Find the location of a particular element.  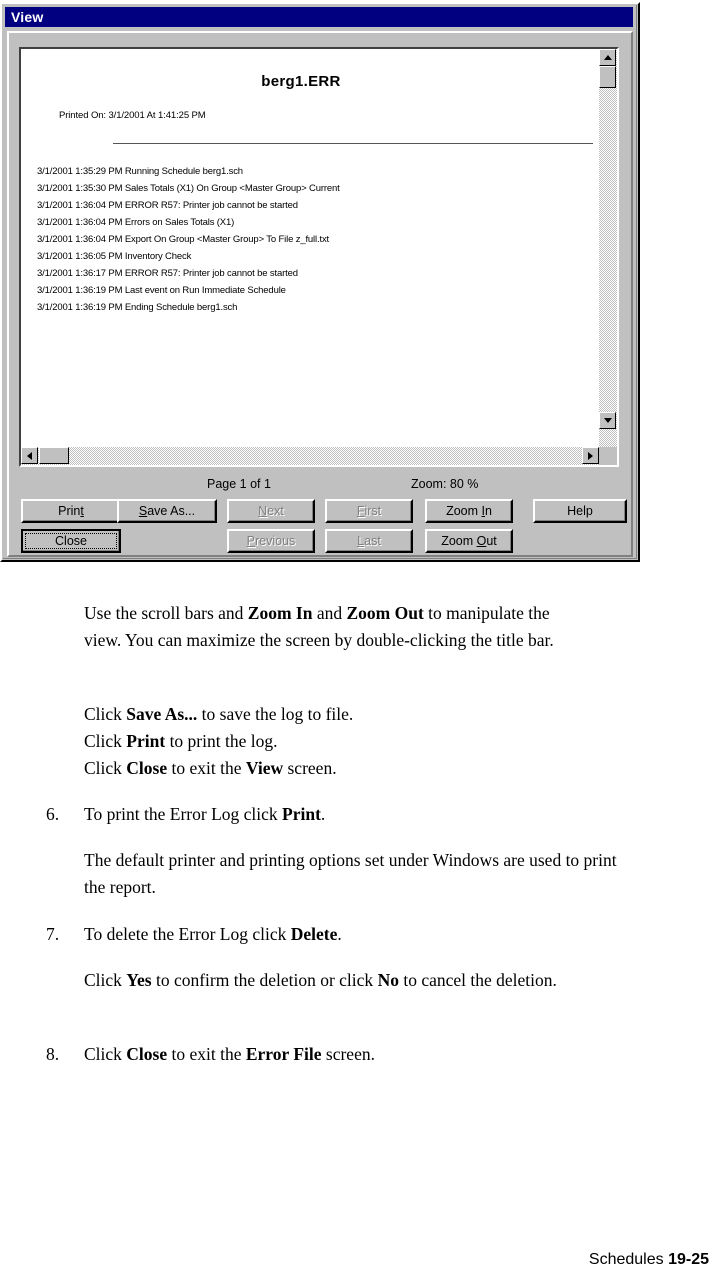

zoom-out-button-label: Zoom Out is located at coordinates (469, 540).